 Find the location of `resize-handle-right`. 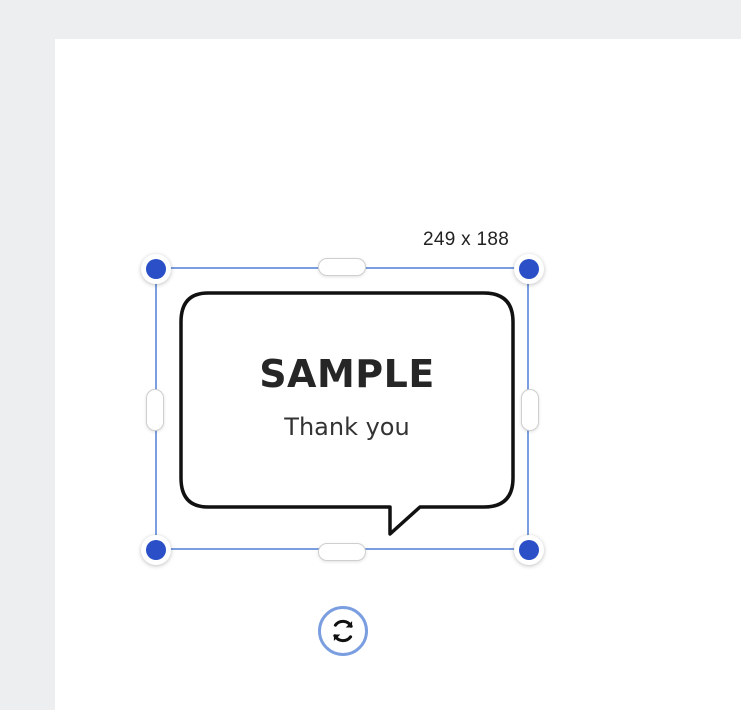

resize-handle-right is located at coordinates (530, 410).